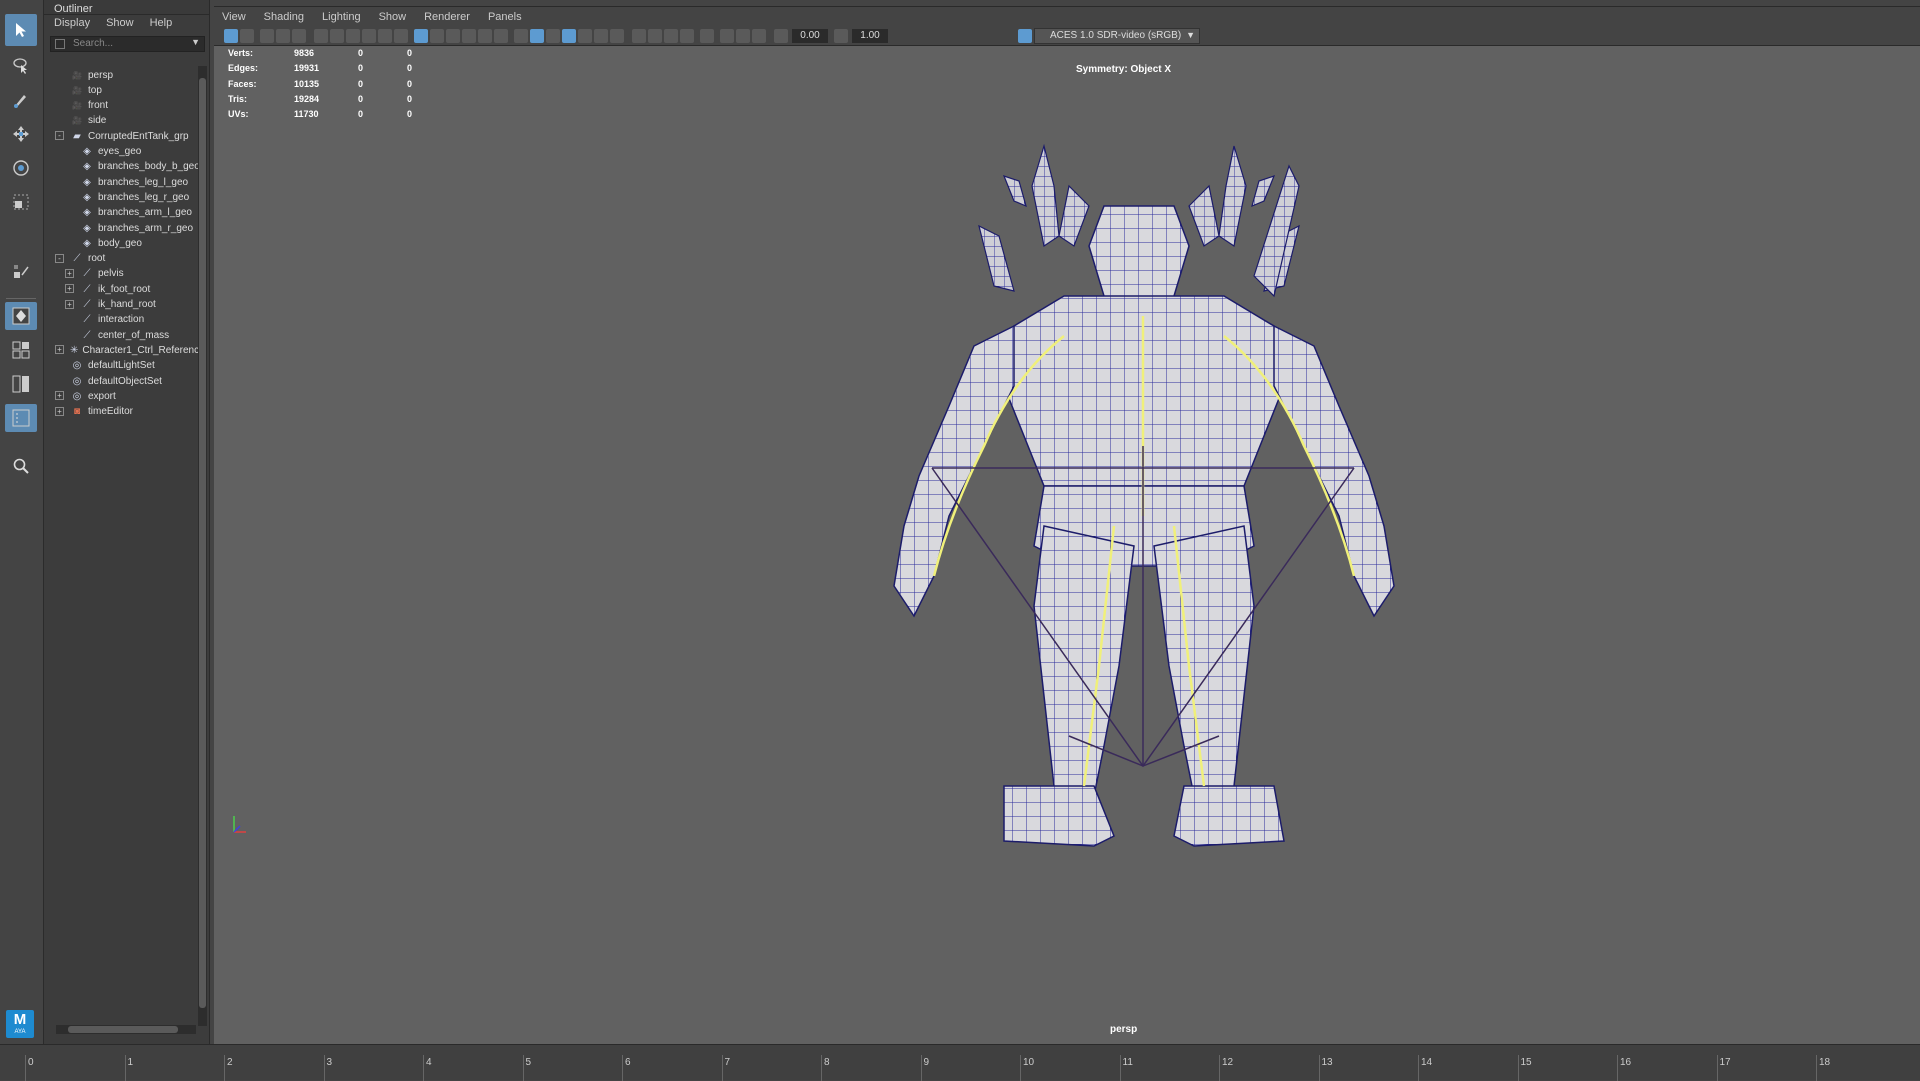 This screenshot has height=1081, width=1920. I want to click on isolate-select-icon, so click(671, 36).